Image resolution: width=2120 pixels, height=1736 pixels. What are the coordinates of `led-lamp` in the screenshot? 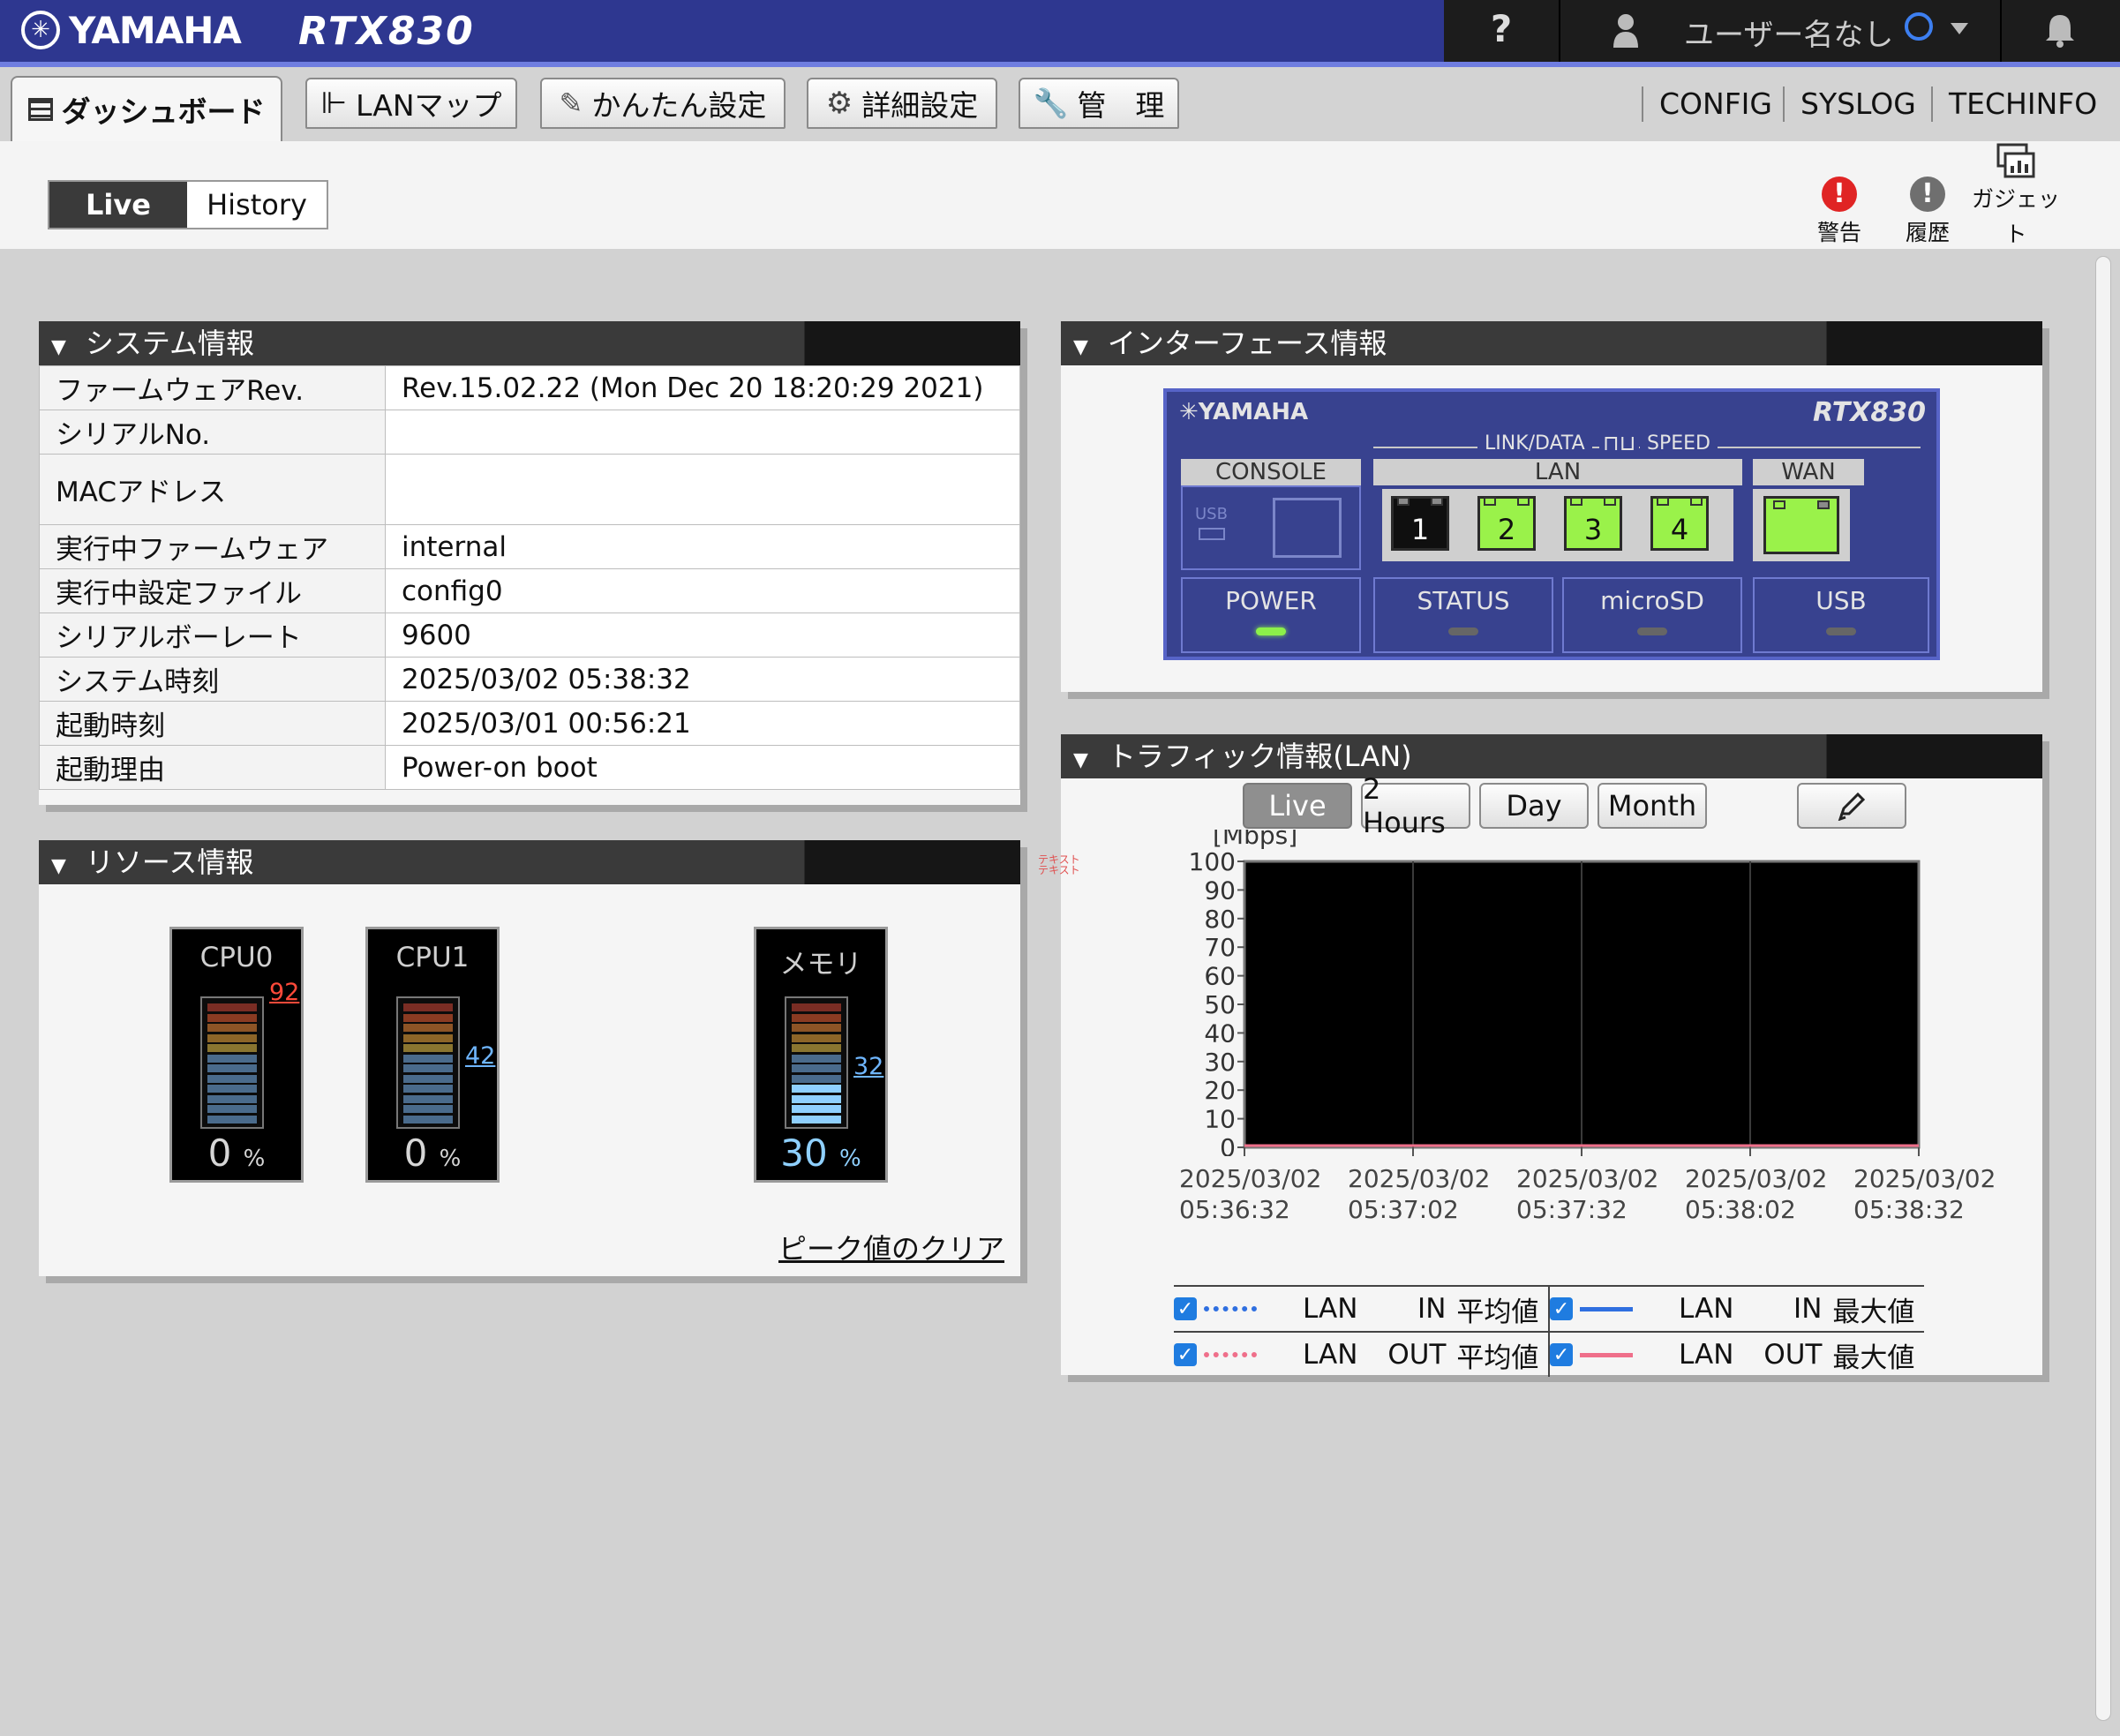 It's located at (1652, 632).